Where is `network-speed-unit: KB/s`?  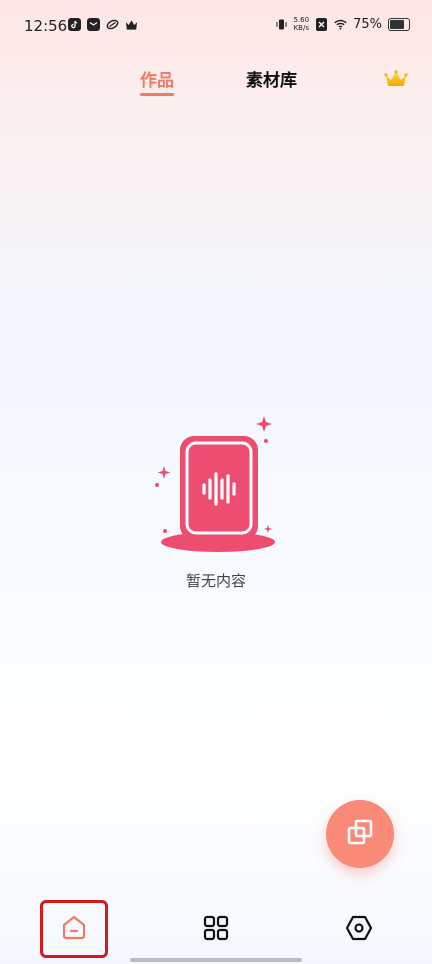
network-speed-unit: KB/s is located at coordinates (301, 28).